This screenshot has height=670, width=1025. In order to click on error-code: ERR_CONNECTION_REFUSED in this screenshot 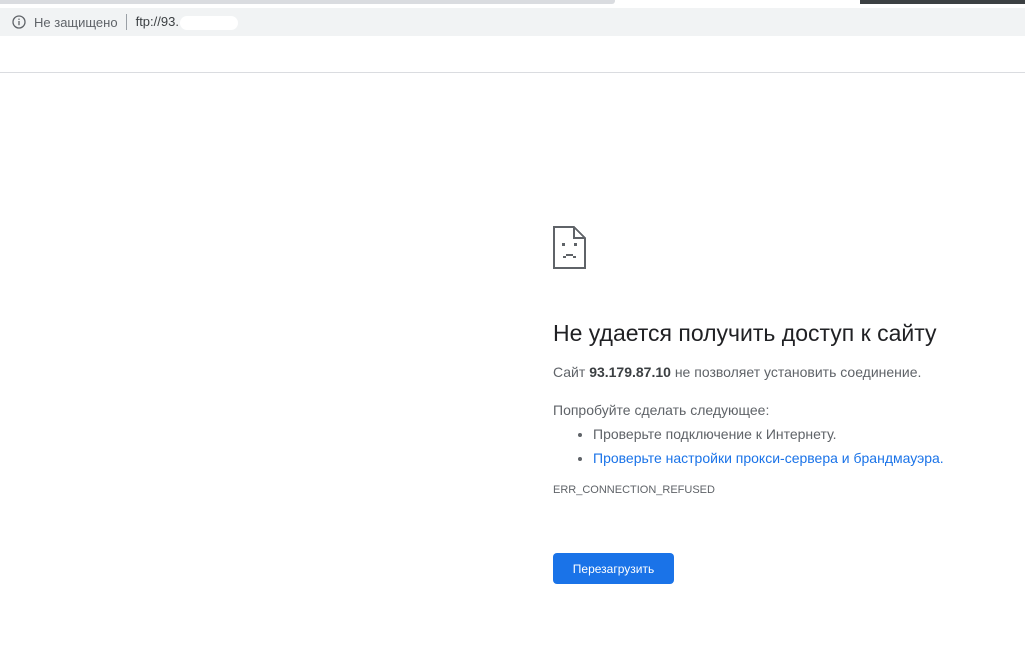, I will do `click(634, 490)`.